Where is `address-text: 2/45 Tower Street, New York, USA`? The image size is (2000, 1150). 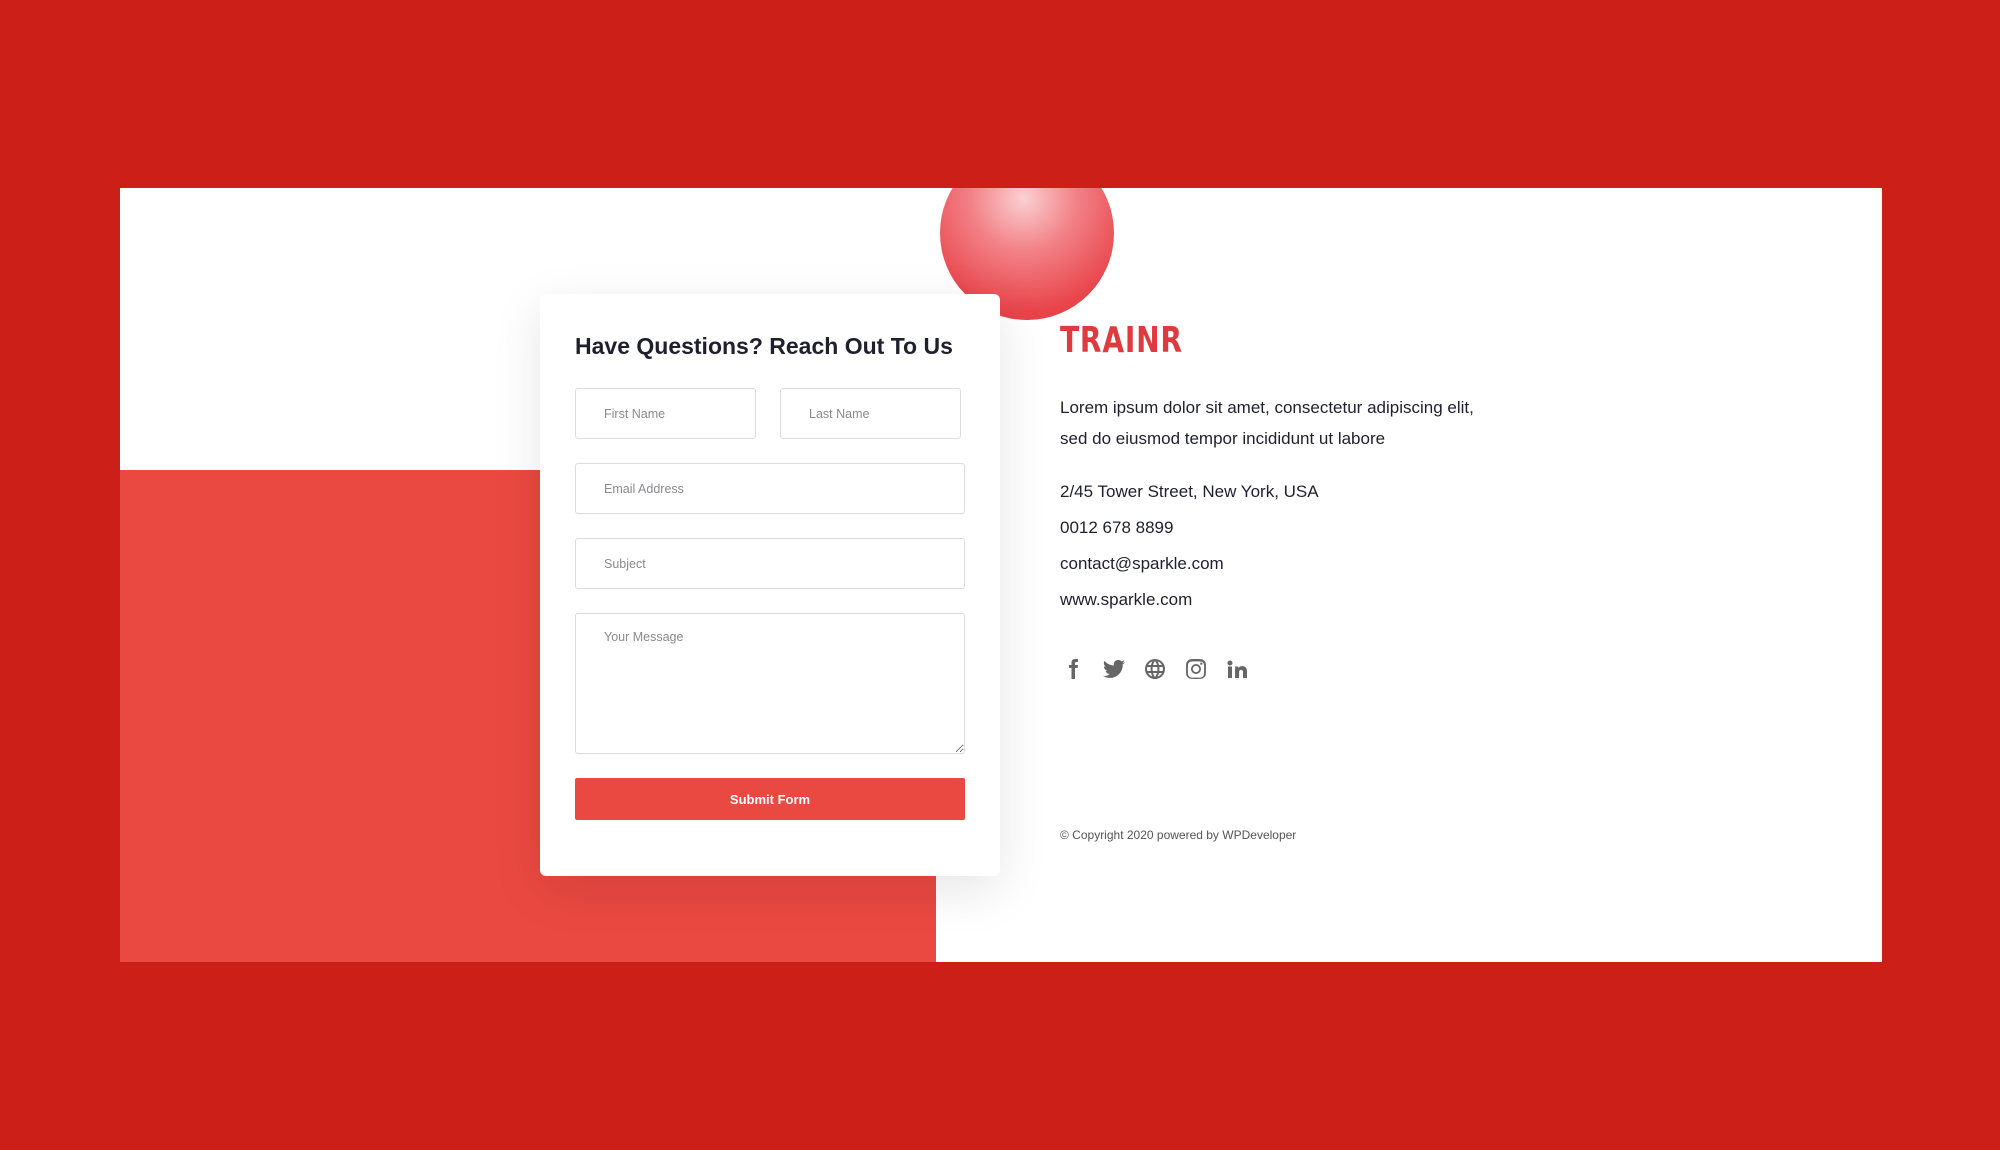
address-text: 2/45 Tower Street, New York, USA is located at coordinates (1189, 491).